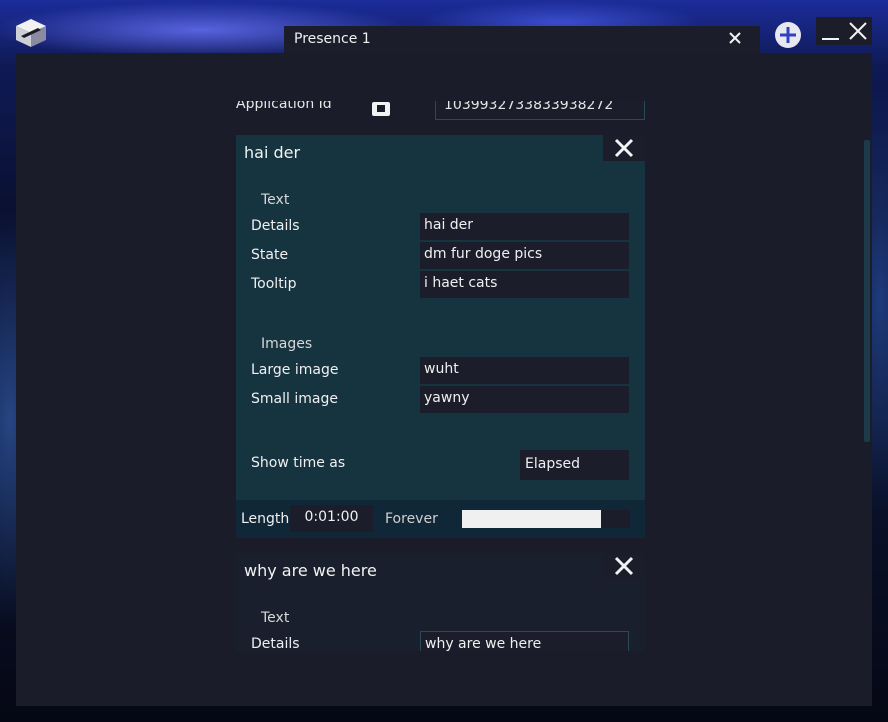  What do you see at coordinates (440, 154) in the screenshot?
I see `card-header: hai der` at bounding box center [440, 154].